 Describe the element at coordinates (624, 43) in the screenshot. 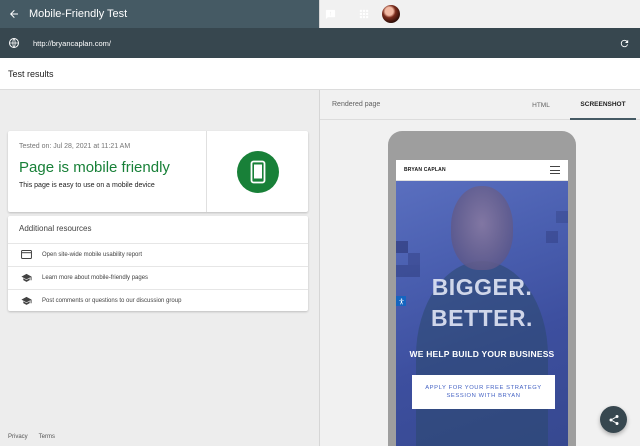

I see `refresh-icon` at that location.